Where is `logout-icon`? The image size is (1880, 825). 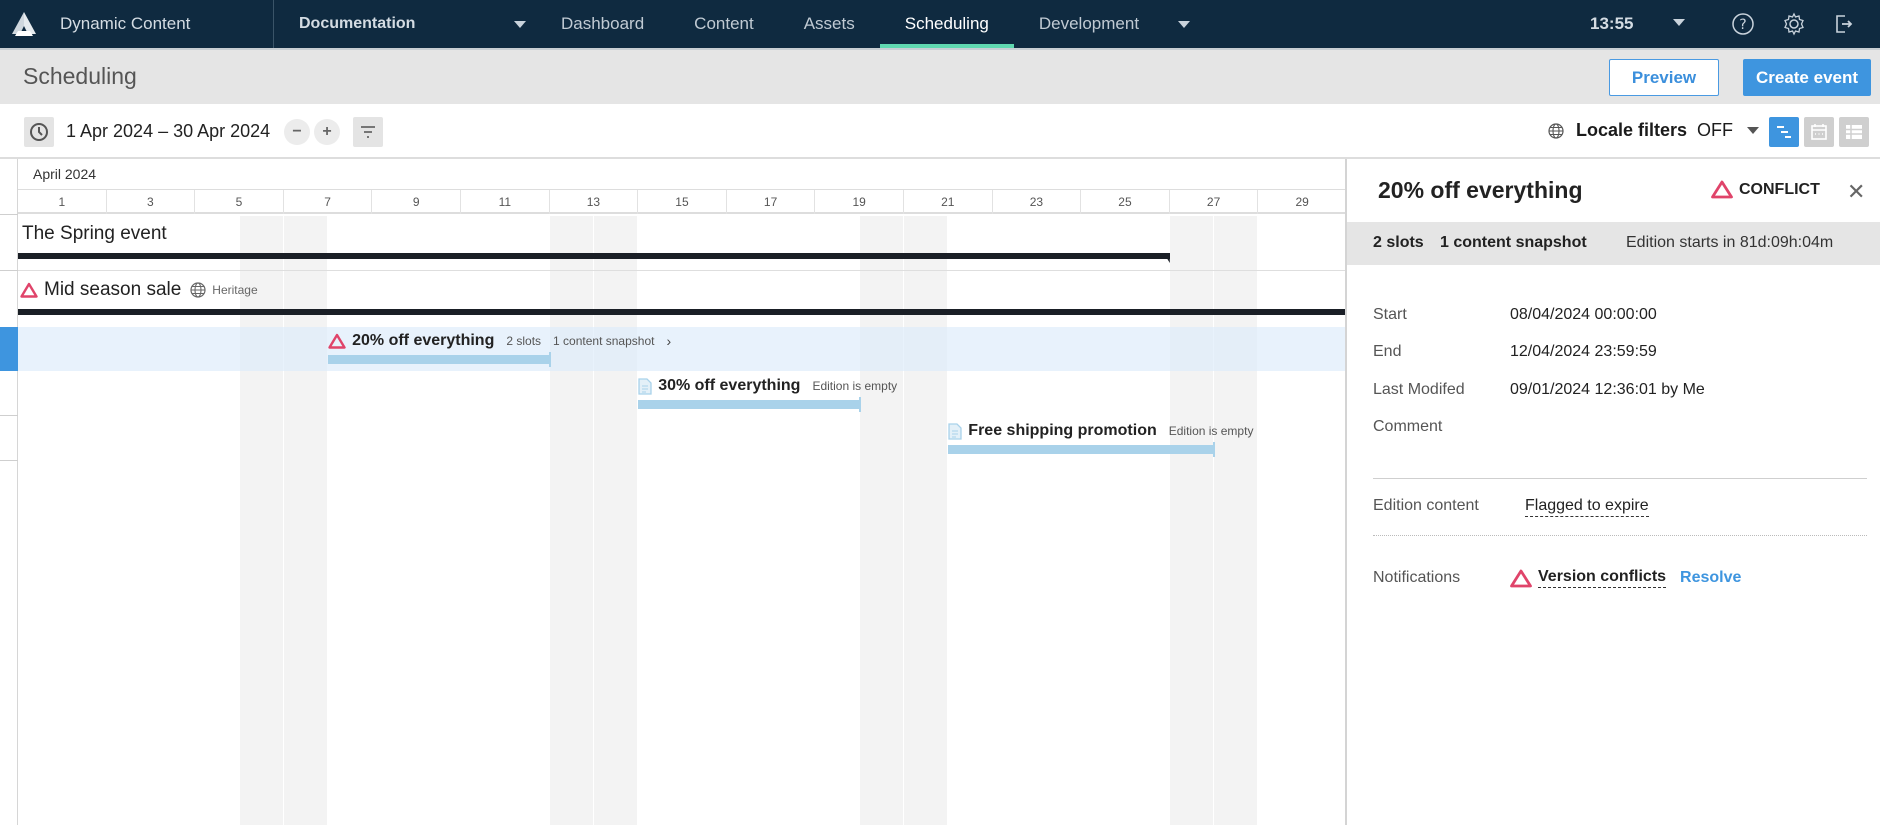
logout-icon is located at coordinates (1844, 24).